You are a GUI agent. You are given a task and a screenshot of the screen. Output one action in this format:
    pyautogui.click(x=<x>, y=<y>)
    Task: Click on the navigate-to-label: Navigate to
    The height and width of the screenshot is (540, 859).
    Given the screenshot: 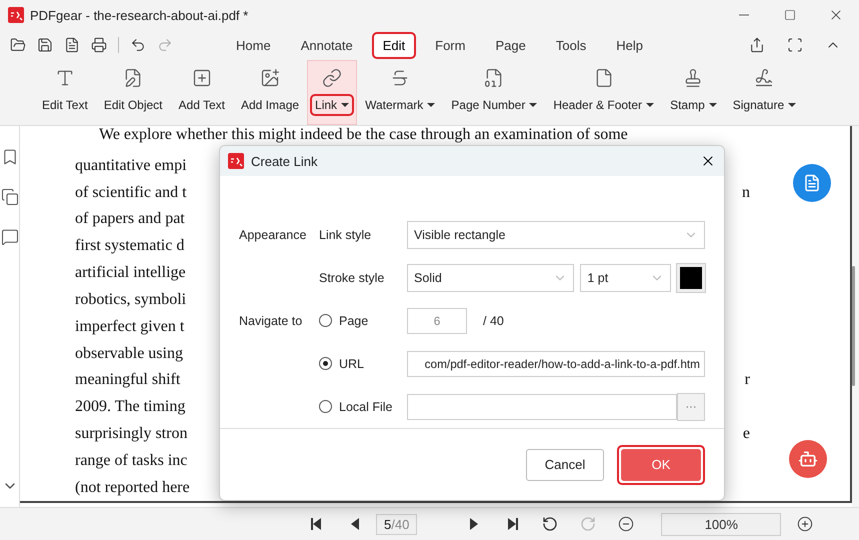 What is the action you would take?
    pyautogui.click(x=271, y=321)
    